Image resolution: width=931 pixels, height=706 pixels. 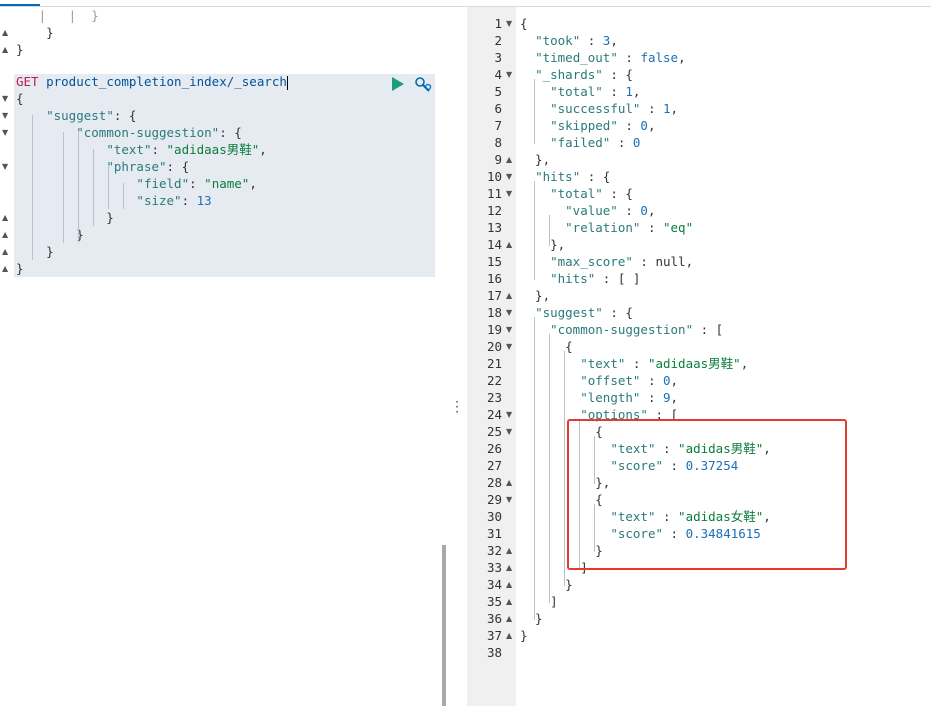 I want to click on request-line: GET product_completion_index/_search, so click(x=152, y=81).